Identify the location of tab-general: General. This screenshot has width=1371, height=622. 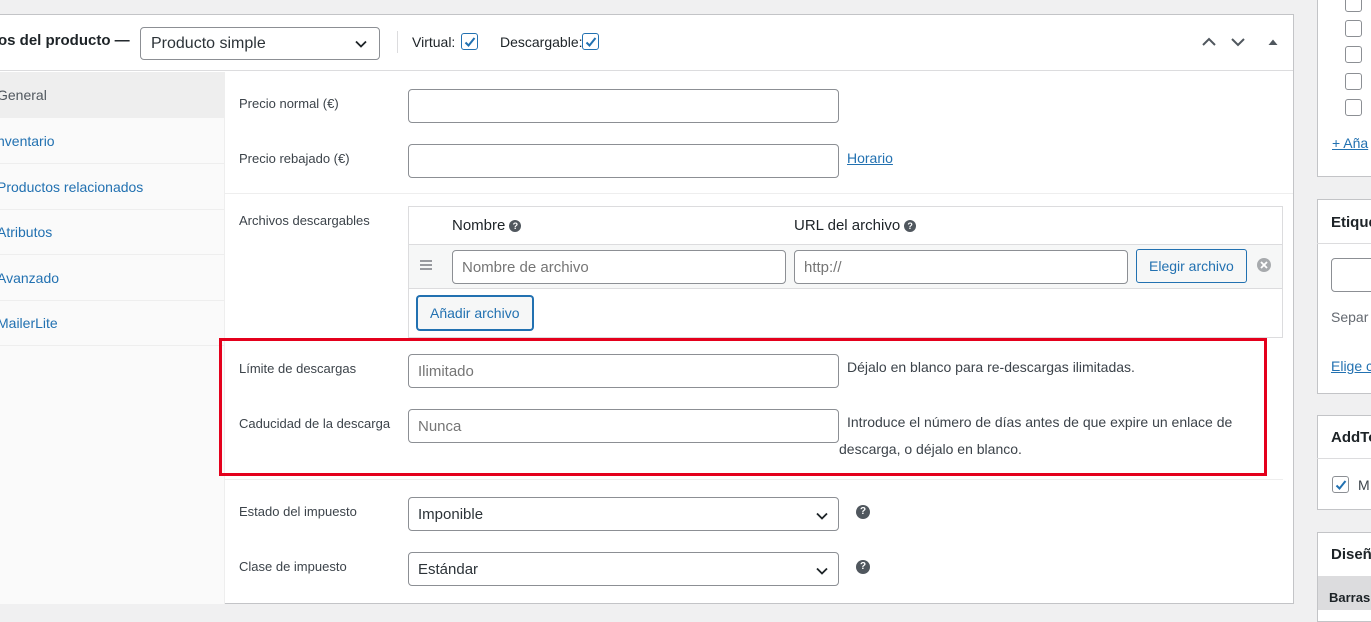
(112, 95).